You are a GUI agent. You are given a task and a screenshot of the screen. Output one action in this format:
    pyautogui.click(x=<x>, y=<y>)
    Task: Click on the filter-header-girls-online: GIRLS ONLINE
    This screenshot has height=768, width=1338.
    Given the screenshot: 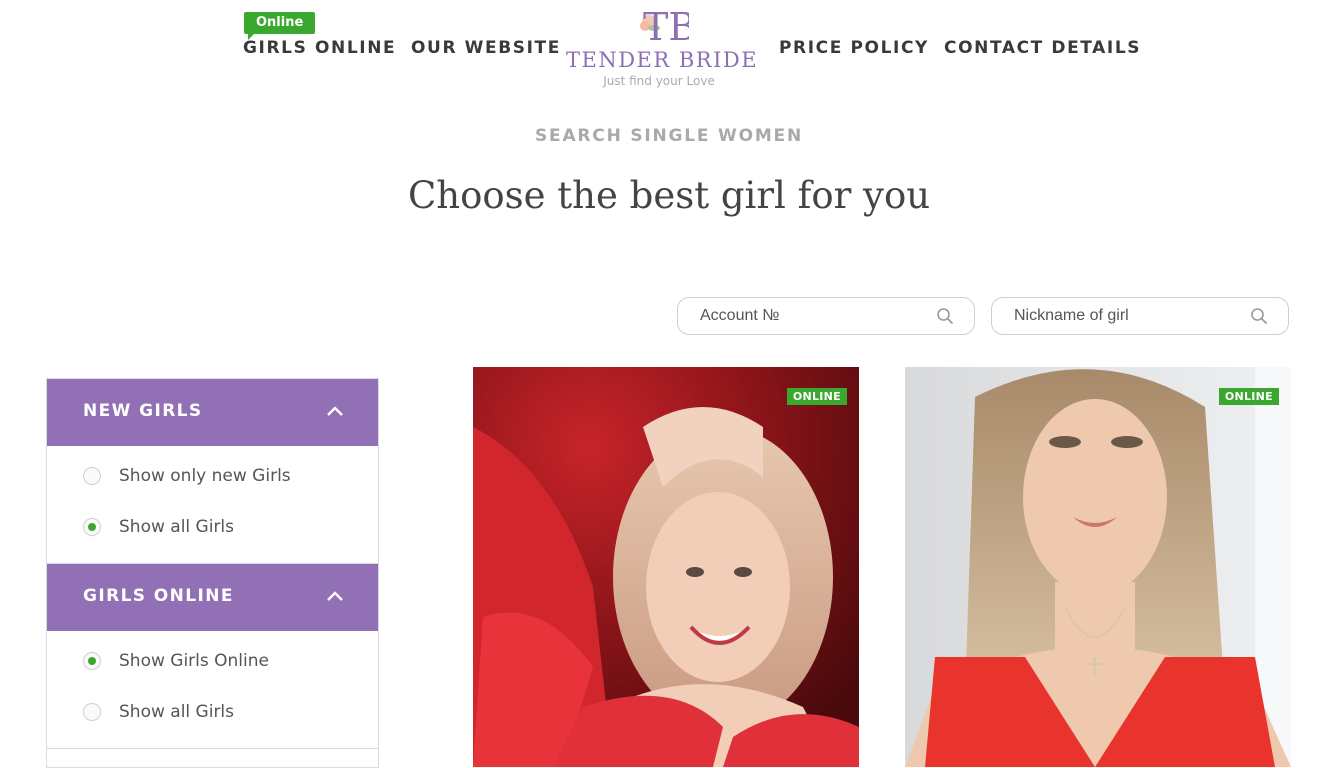 What is the action you would take?
    pyautogui.click(x=212, y=597)
    